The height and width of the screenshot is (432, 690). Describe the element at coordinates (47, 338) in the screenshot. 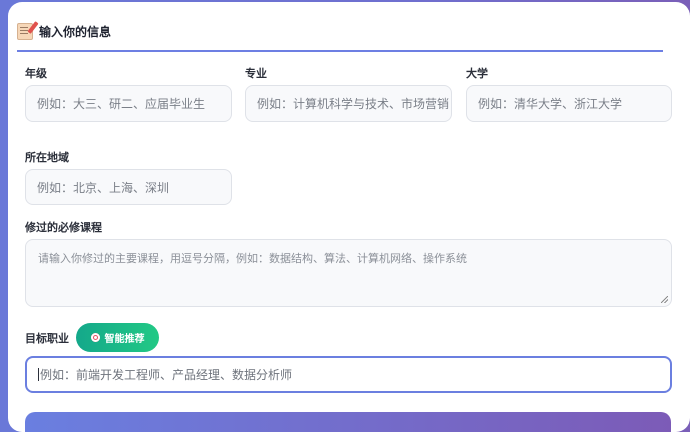

I see `target-job-label: 目标职业` at that location.